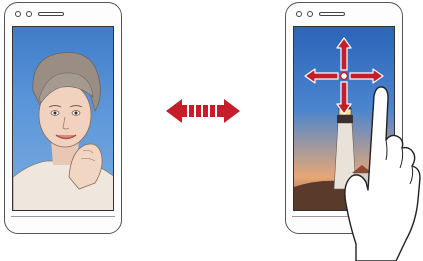  I want to click on portrait-illustration, so click(63, 131).